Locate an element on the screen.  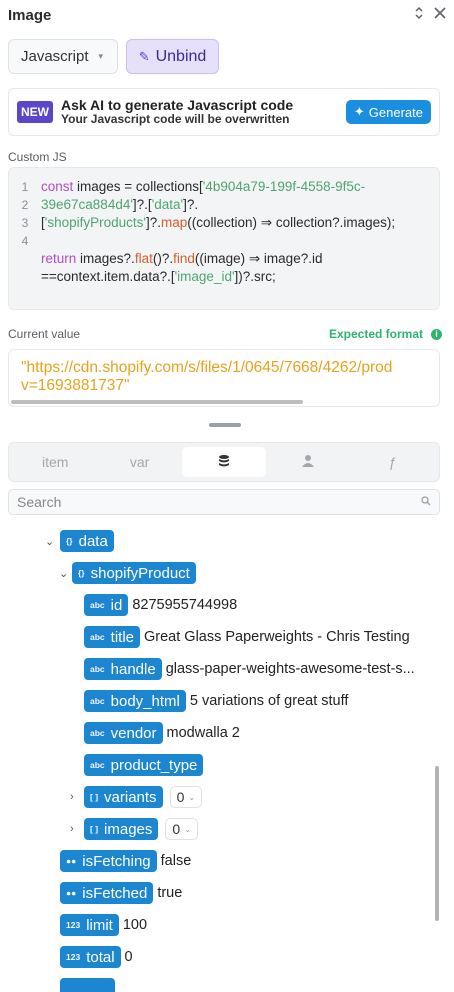
search-icon is located at coordinates (426, 502).